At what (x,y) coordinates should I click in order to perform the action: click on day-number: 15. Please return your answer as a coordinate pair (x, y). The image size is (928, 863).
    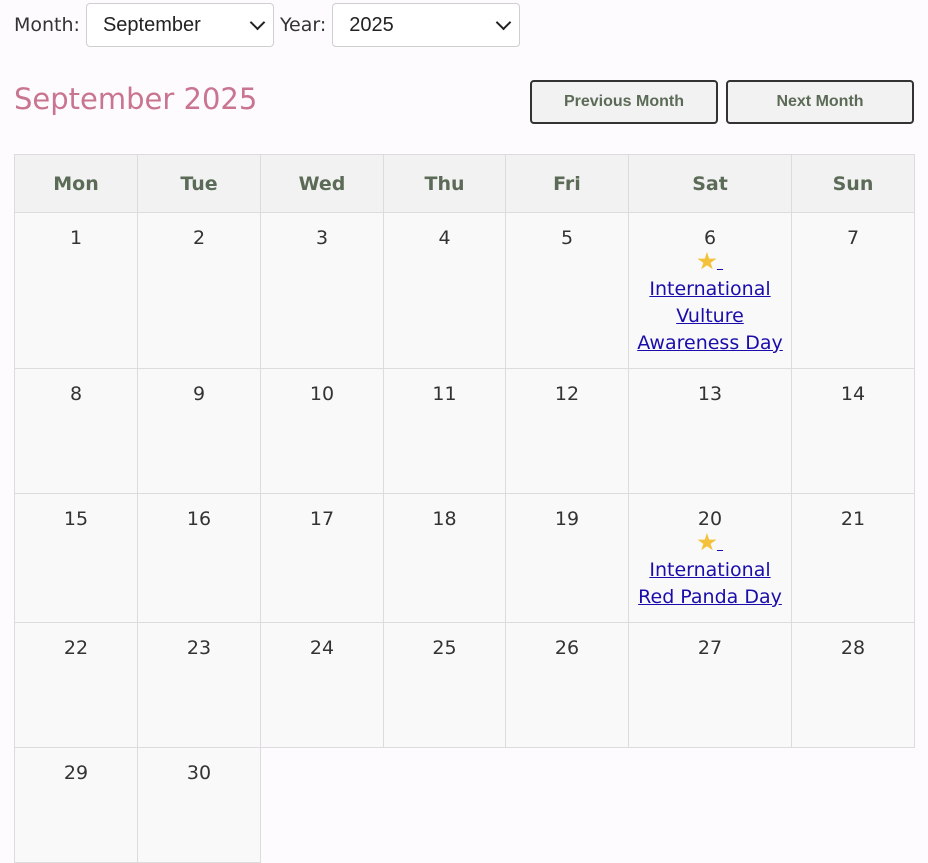
    Looking at the image, I should click on (76, 519).